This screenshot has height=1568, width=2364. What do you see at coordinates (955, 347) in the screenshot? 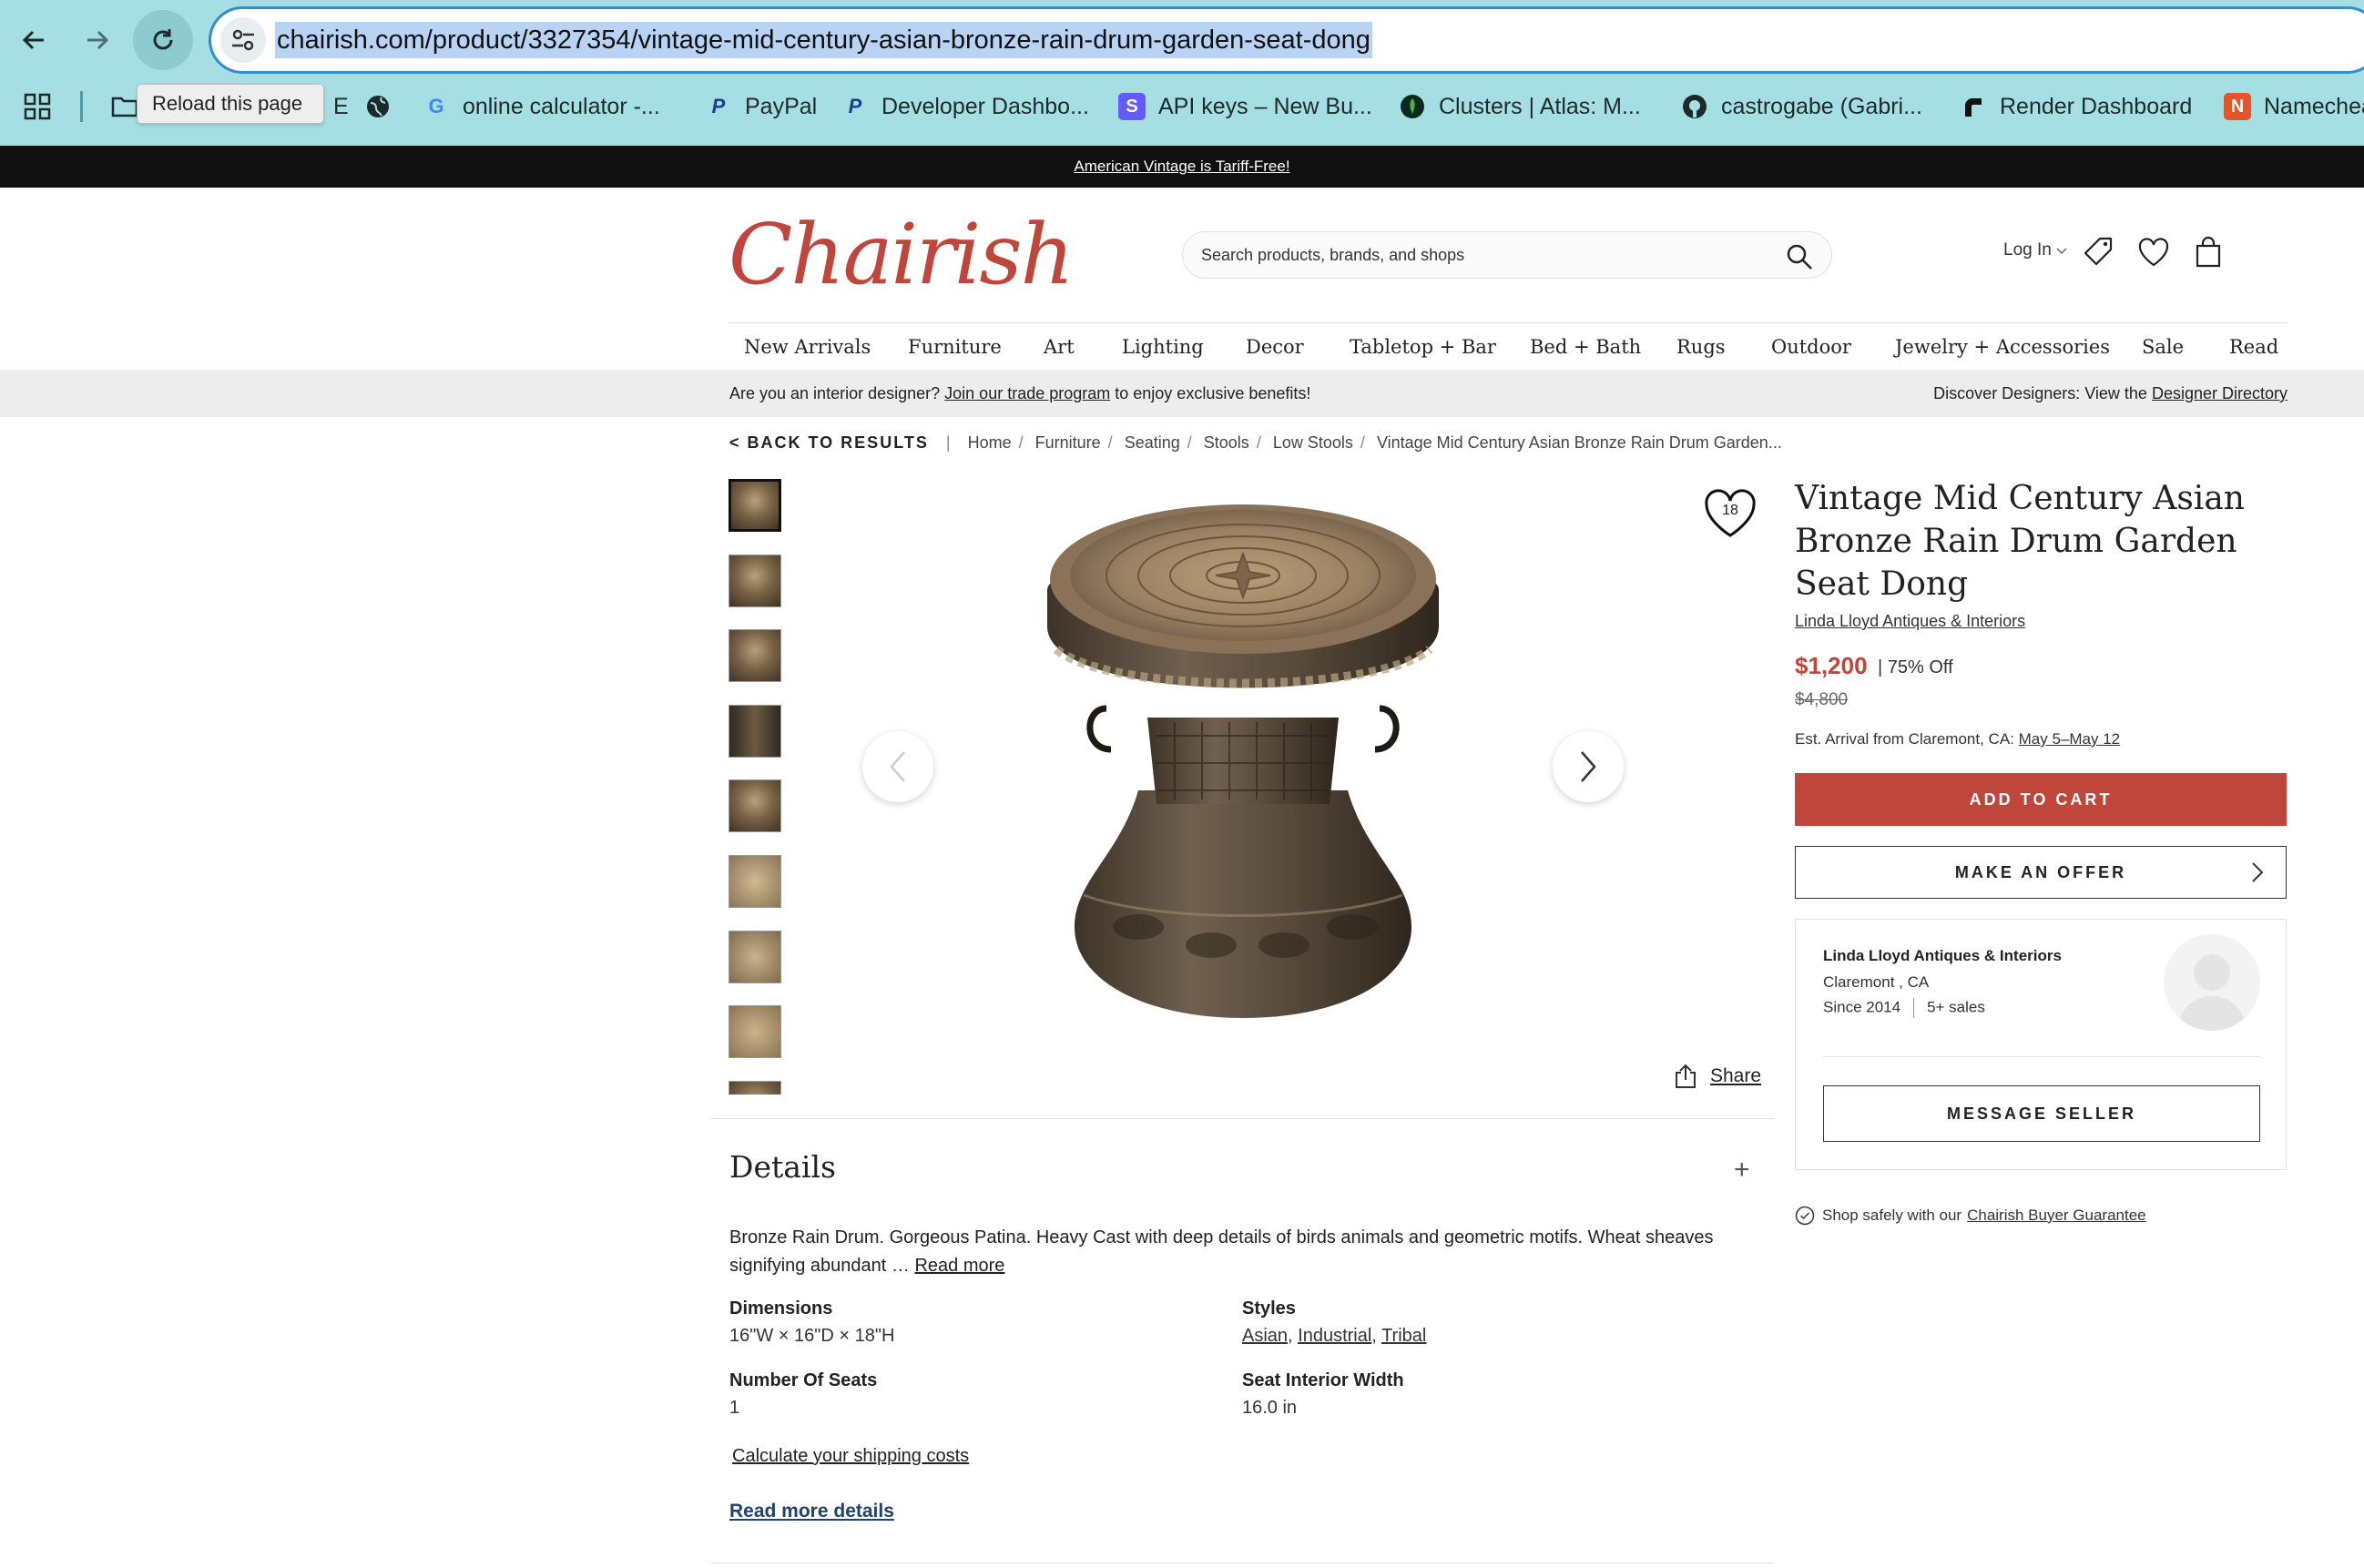
I see `nav-furniture: Furniture` at bounding box center [955, 347].